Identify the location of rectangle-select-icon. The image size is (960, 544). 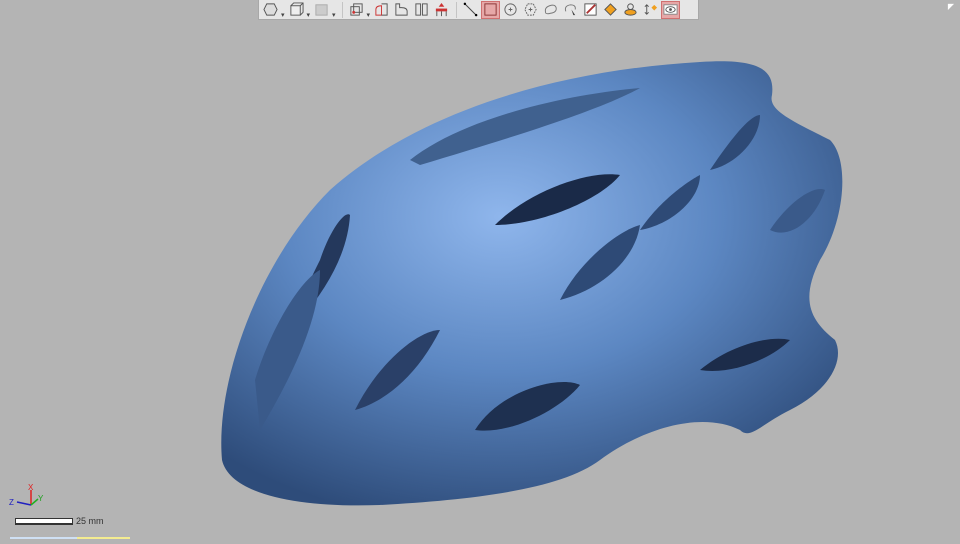
(490, 9).